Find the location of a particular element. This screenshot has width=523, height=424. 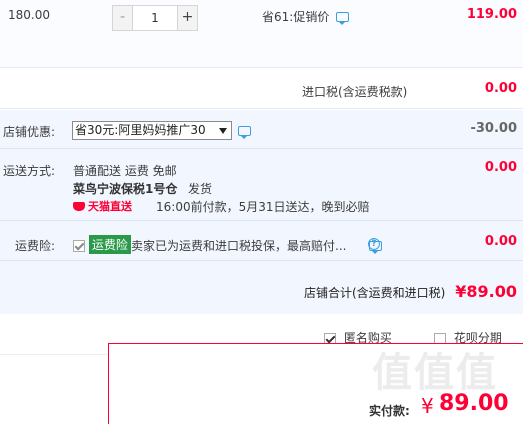

discount-select-value: 省30元:阿里妈妈推广30 is located at coordinates (140, 130).